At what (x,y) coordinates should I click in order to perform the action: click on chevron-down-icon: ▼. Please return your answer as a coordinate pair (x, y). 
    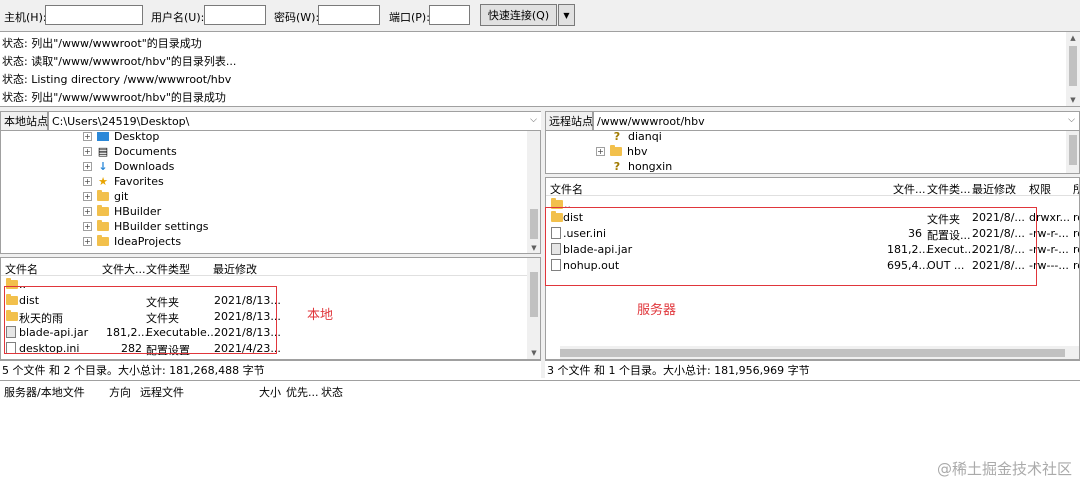
    Looking at the image, I should click on (566, 15).